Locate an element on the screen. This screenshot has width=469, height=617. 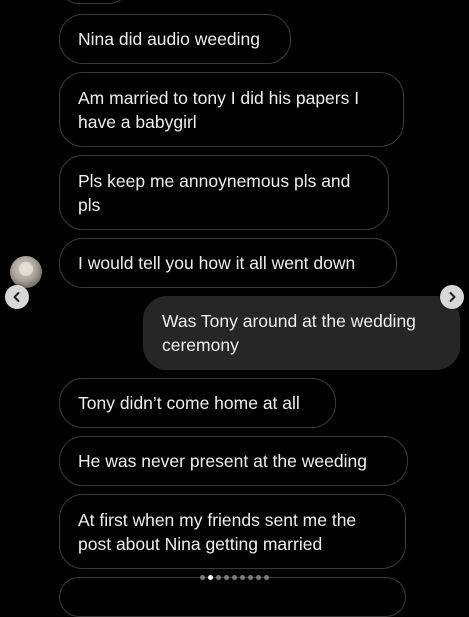
message-bubble-partial-bottom is located at coordinates (232, 597).